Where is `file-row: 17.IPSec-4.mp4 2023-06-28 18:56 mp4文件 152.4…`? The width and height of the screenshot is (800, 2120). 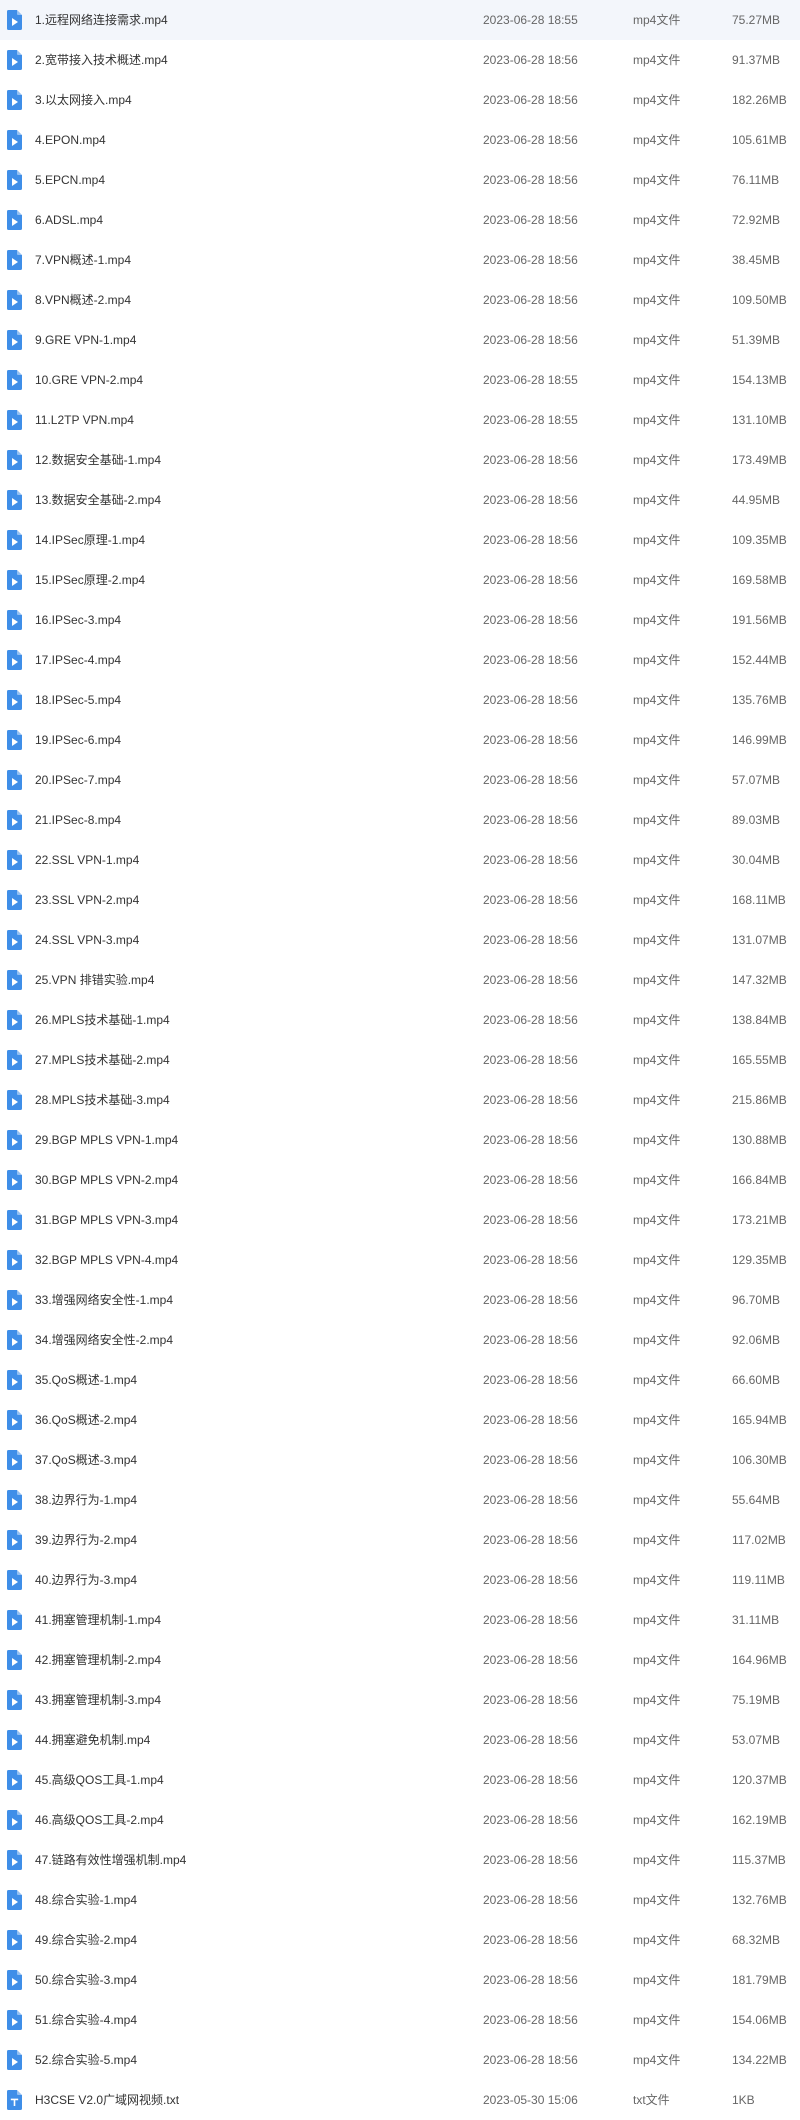
file-row: 17.IPSec-4.mp4 2023-06-28 18:56 mp4文件 152.4… is located at coordinates (400, 660).